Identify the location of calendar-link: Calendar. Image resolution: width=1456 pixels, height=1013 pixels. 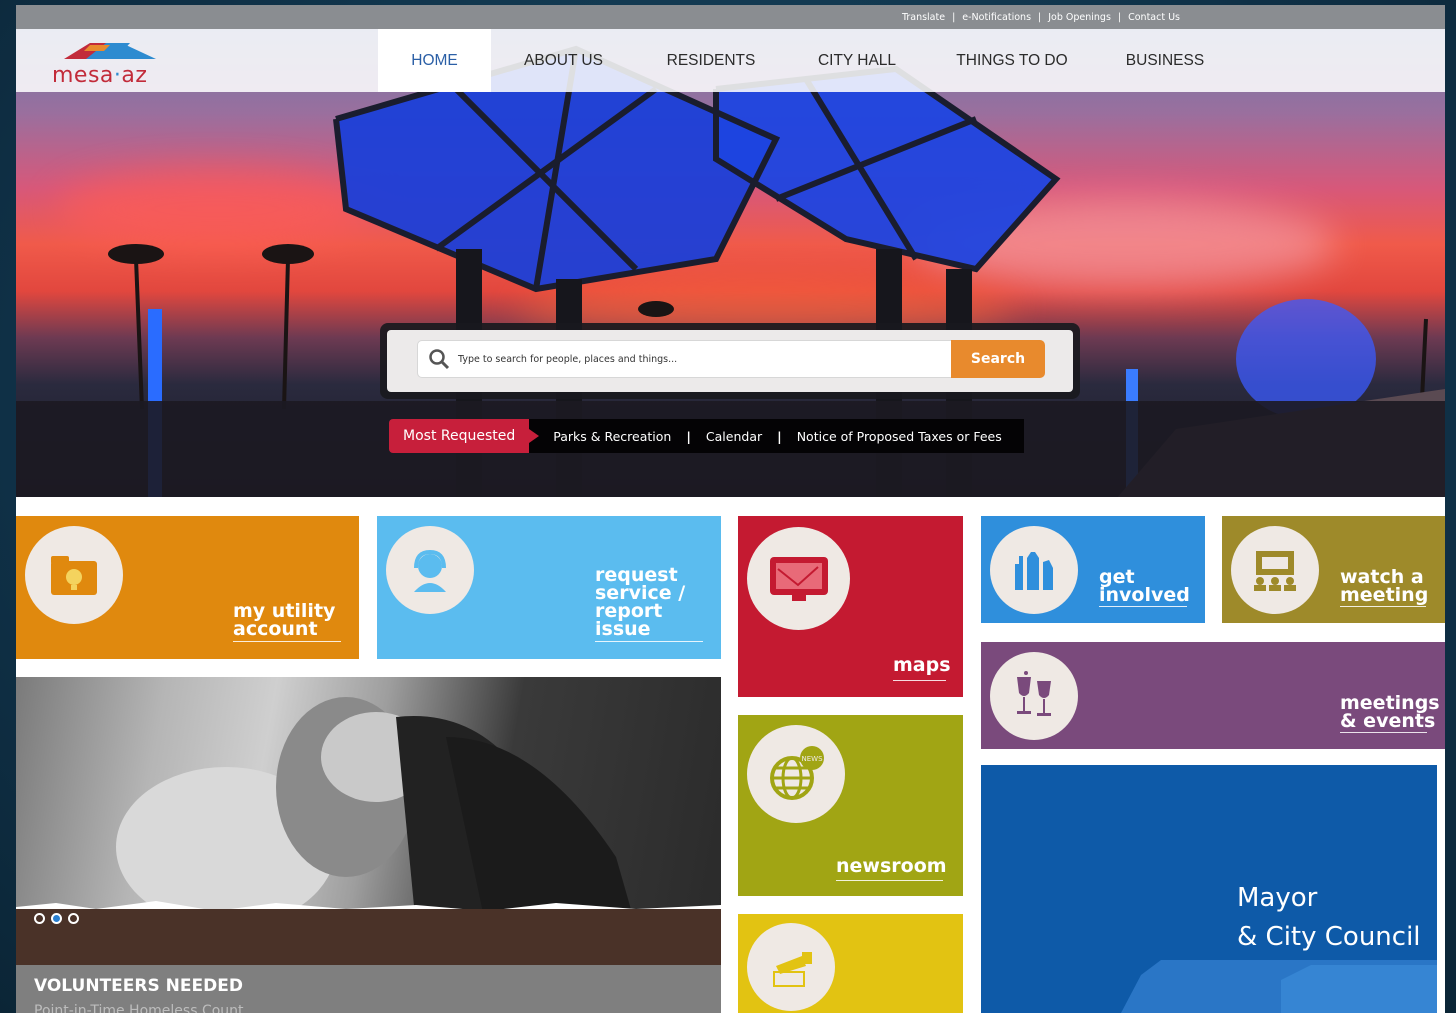
(734, 436).